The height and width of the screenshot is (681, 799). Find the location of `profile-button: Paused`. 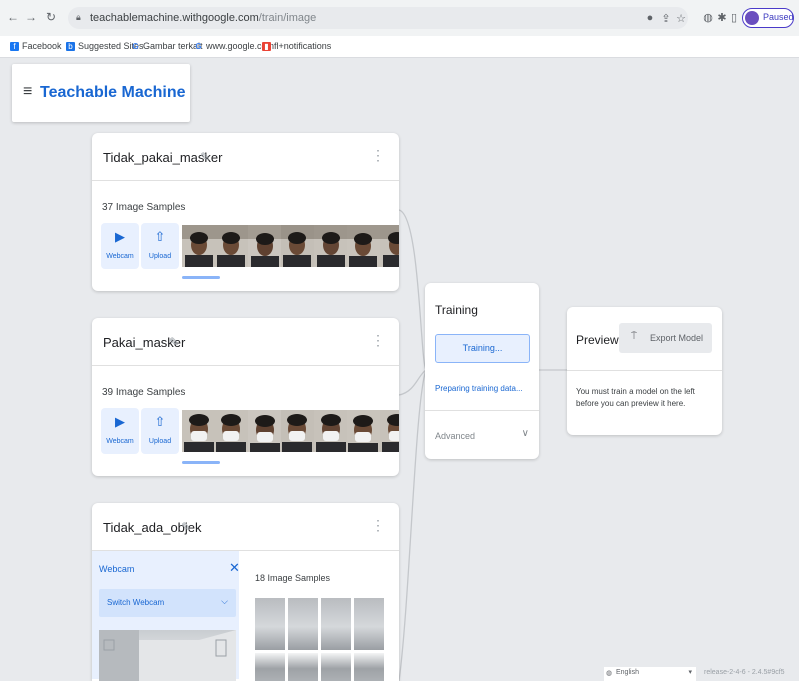

profile-button: Paused is located at coordinates (768, 18).